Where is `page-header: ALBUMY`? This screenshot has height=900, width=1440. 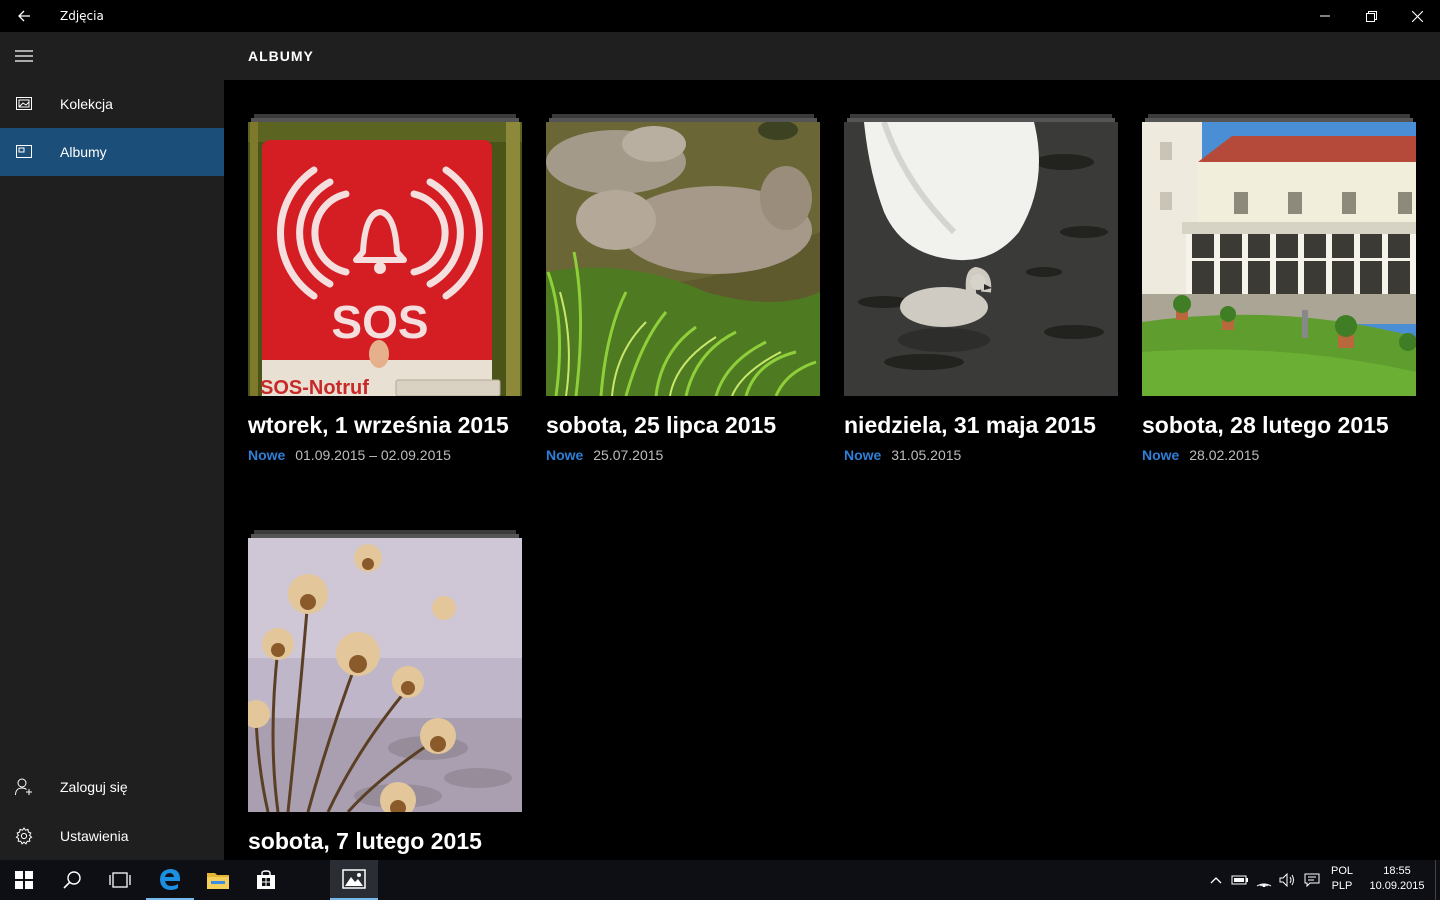
page-header: ALBUMY is located at coordinates (832, 56).